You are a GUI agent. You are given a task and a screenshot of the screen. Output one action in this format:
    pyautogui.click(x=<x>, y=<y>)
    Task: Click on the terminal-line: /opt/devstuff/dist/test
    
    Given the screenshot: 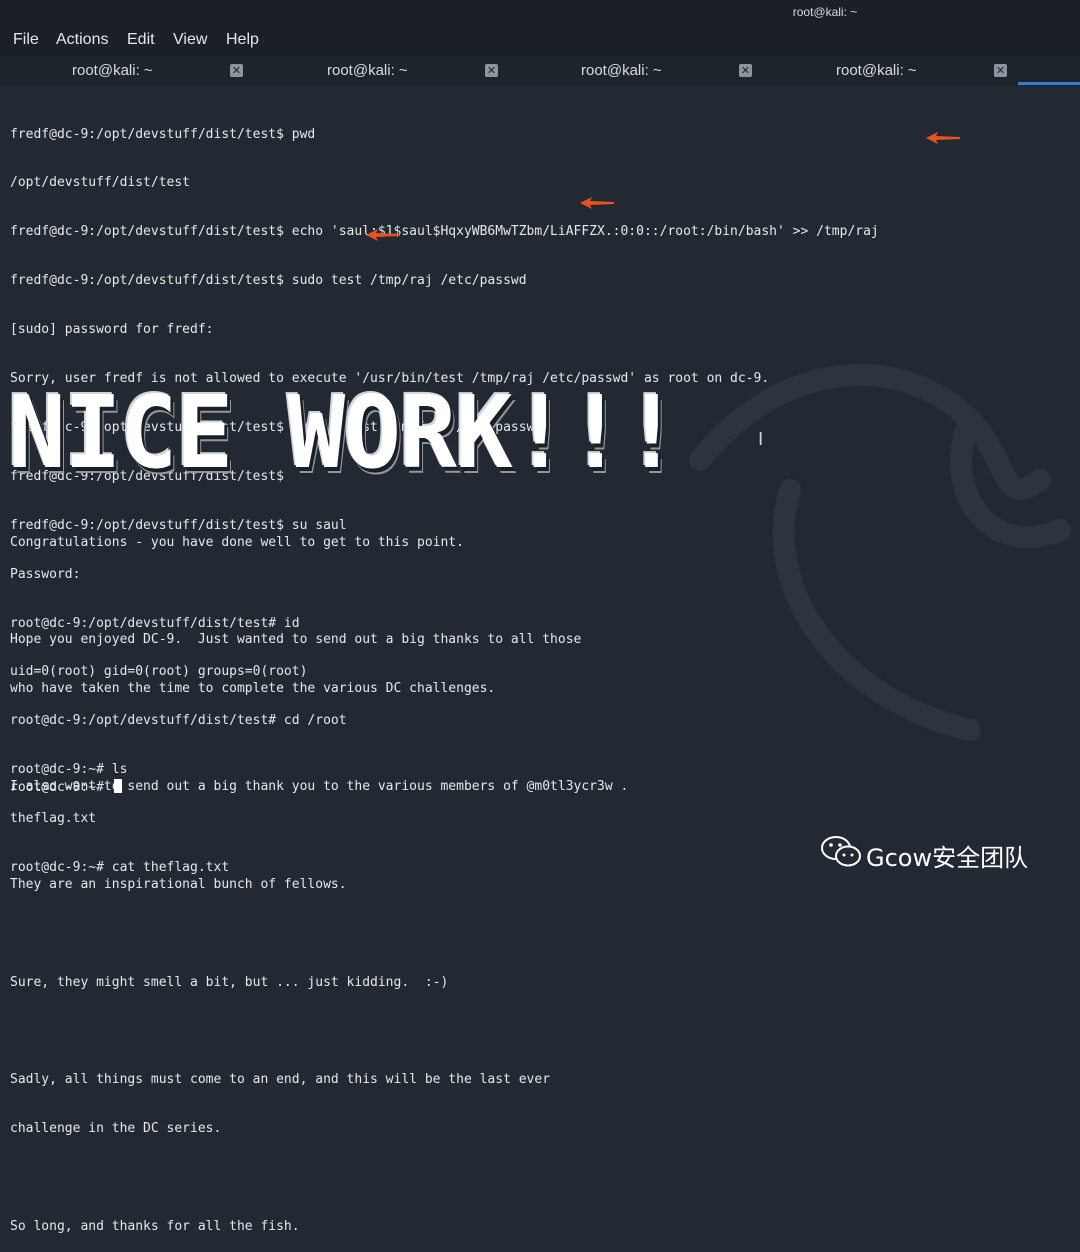 What is the action you would take?
    pyautogui.click(x=100, y=183)
    